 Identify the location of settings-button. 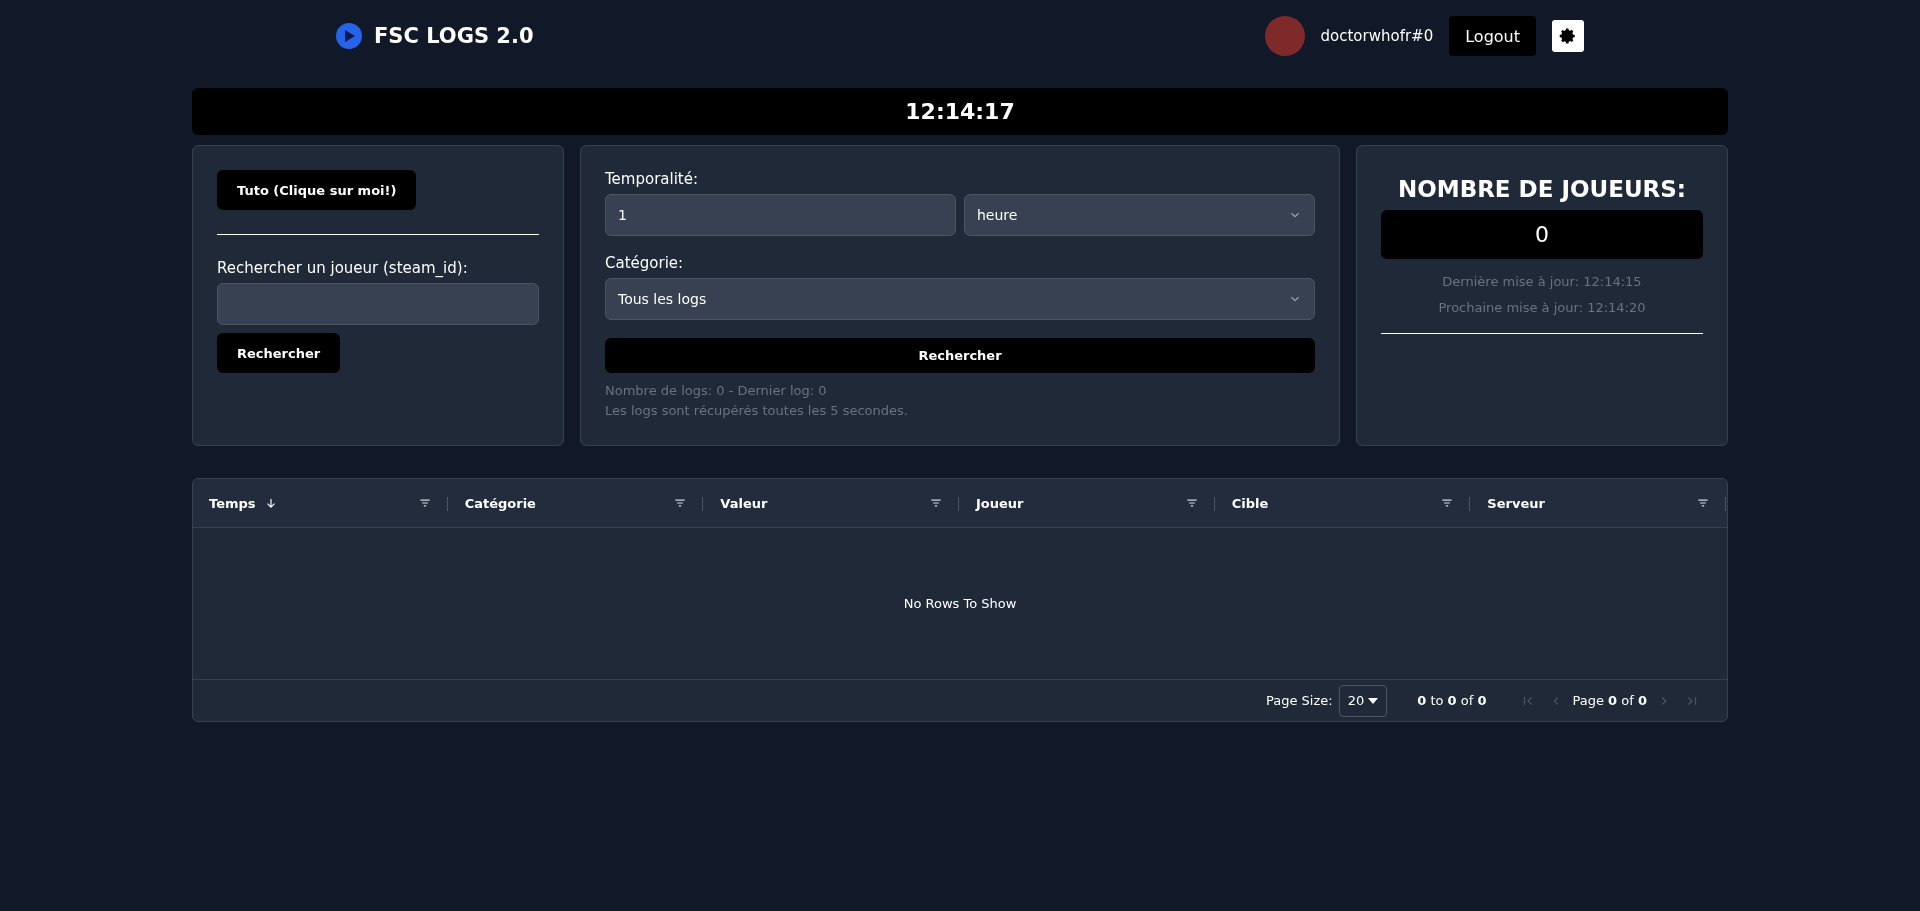
(1568, 36).